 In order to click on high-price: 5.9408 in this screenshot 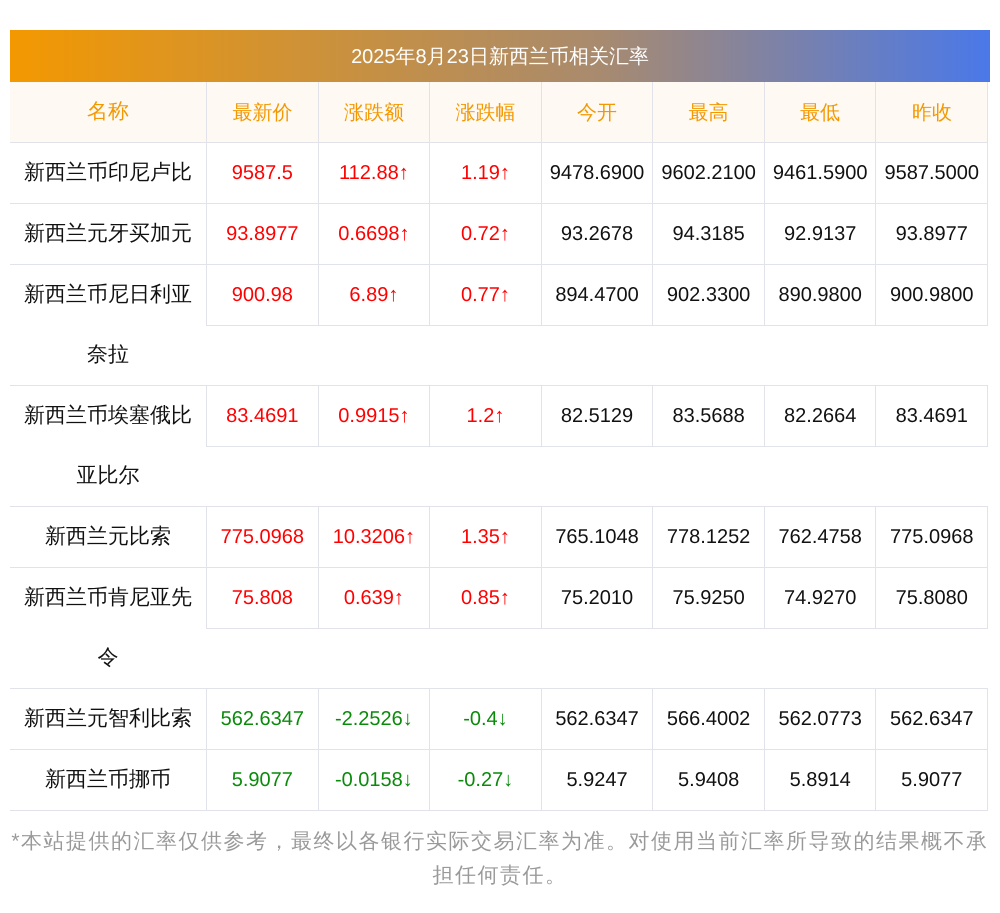, I will do `click(709, 780)`.